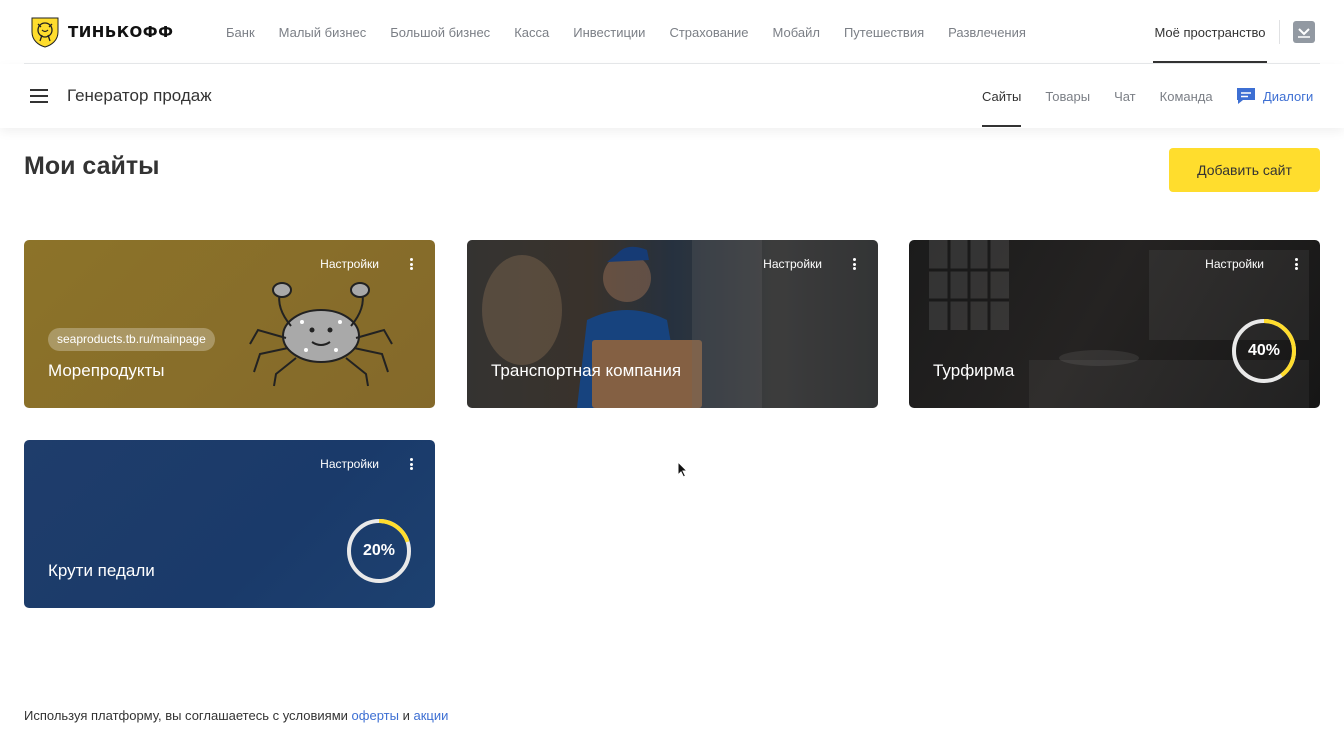 Image resolution: width=1344 pixels, height=756 pixels. I want to click on page-title: Мои сайты, so click(92, 166).